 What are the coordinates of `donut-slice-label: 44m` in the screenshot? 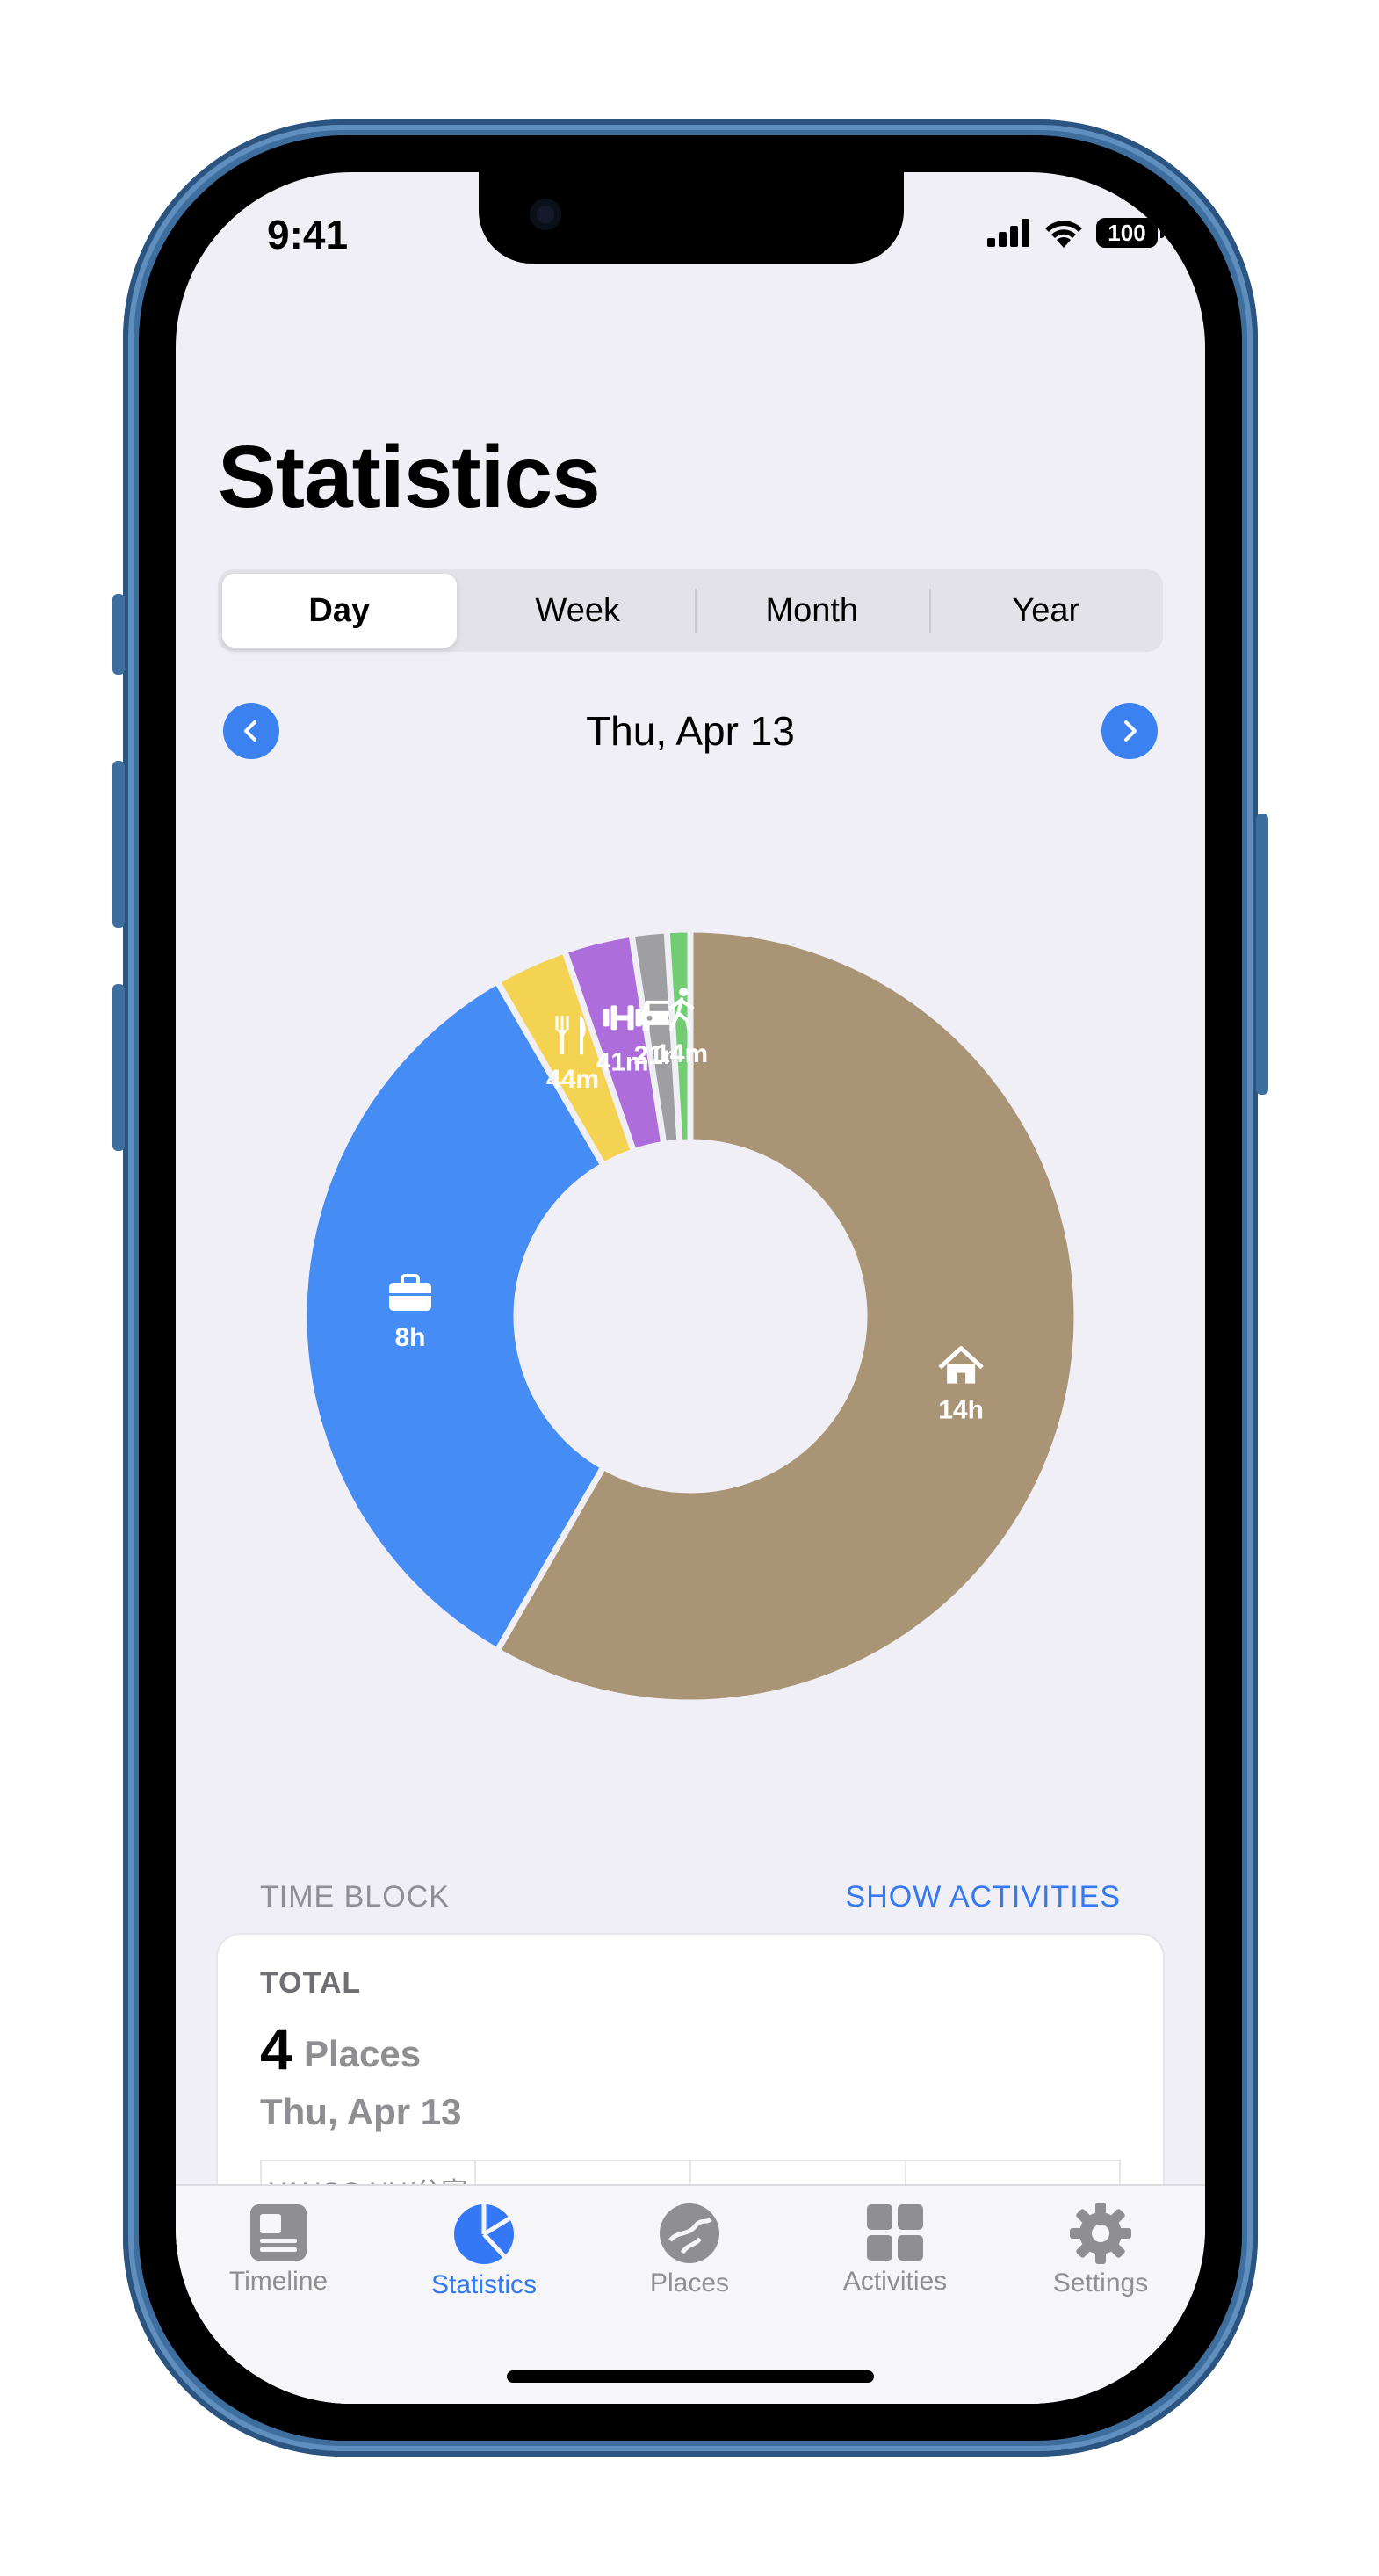 It's located at (572, 1079).